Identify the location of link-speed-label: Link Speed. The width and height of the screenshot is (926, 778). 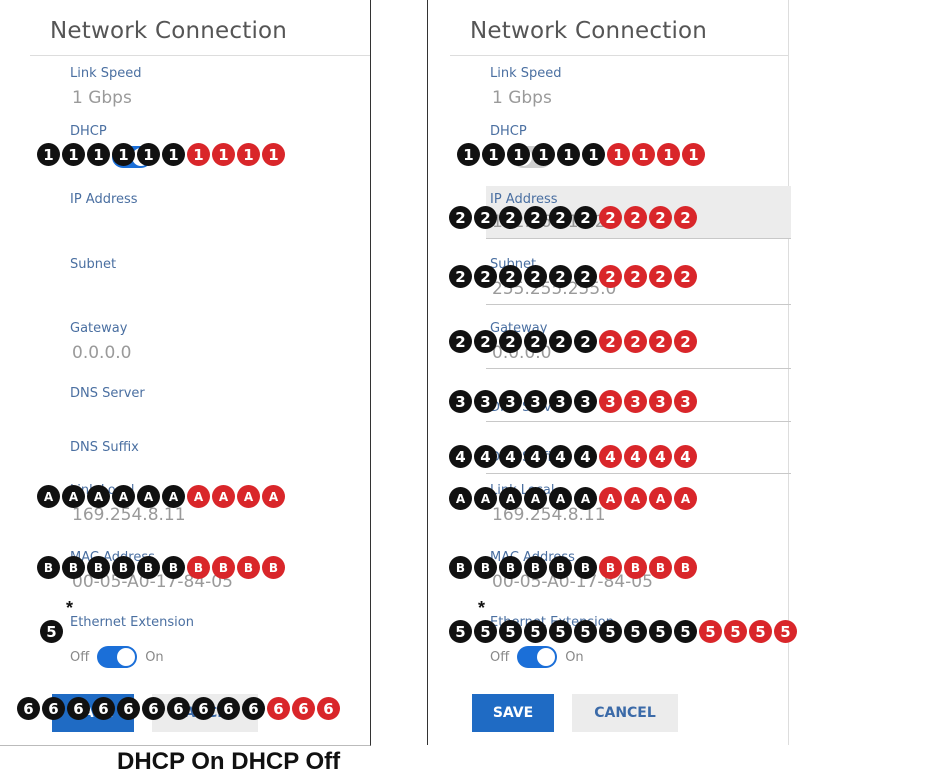
(106, 73).